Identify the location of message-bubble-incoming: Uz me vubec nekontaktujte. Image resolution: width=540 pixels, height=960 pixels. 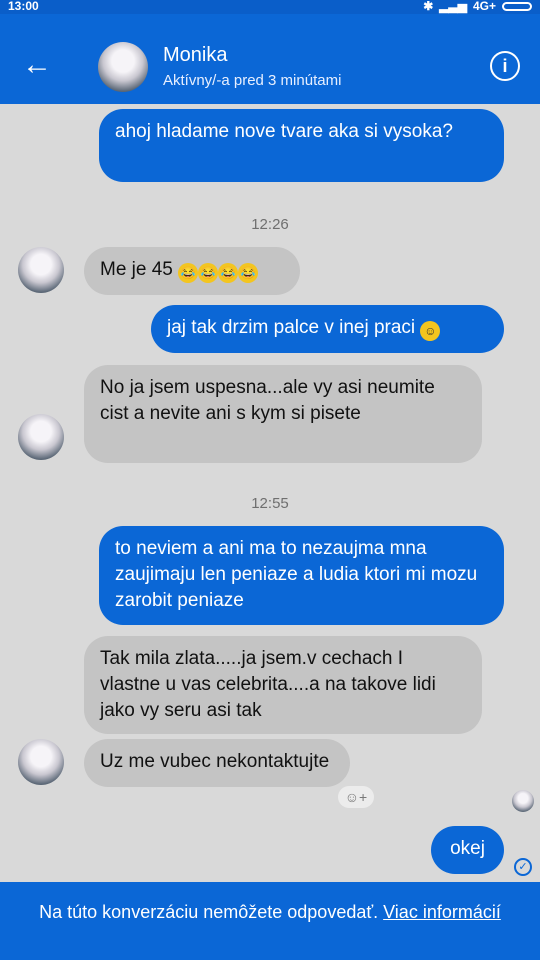
(217, 763).